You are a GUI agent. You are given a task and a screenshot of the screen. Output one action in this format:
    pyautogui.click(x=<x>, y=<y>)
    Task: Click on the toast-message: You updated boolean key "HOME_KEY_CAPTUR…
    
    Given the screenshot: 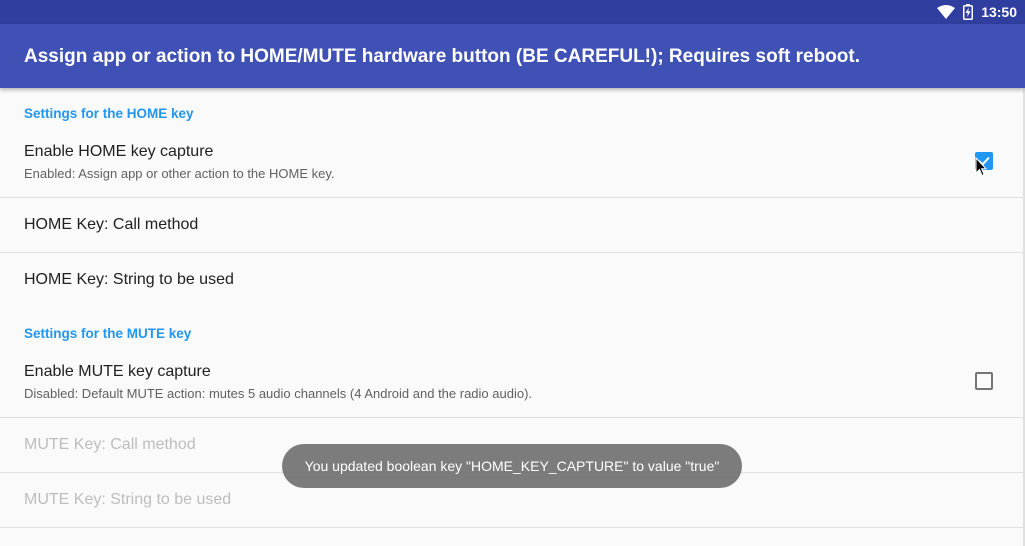 What is the action you would take?
    pyautogui.click(x=512, y=466)
    